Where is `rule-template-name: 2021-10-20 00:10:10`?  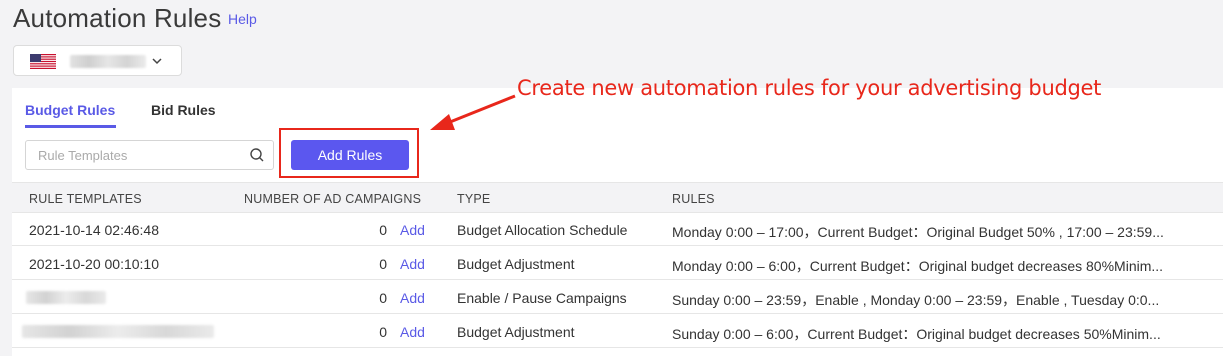
rule-template-name: 2021-10-20 00:10:10 is located at coordinates (94, 264).